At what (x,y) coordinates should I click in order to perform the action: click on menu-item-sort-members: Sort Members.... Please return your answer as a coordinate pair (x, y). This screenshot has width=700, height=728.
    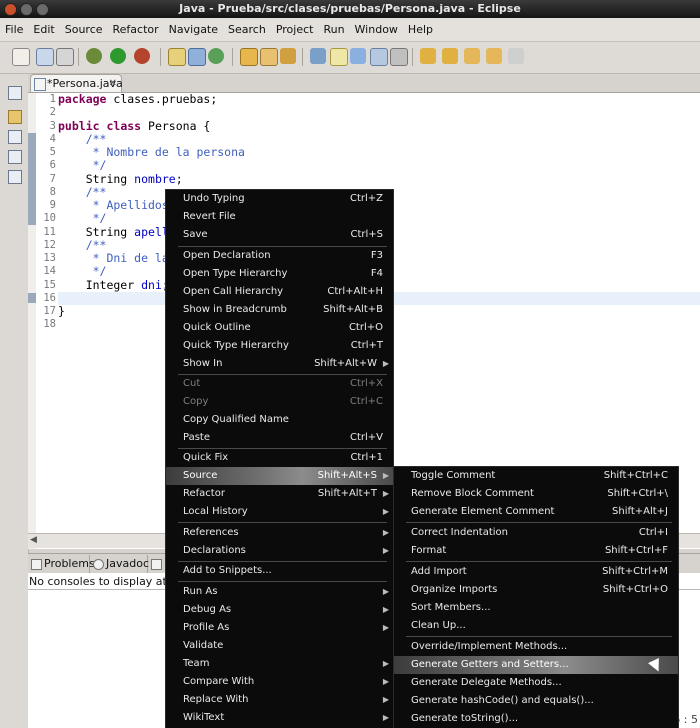
    Looking at the image, I should click on (536, 608).